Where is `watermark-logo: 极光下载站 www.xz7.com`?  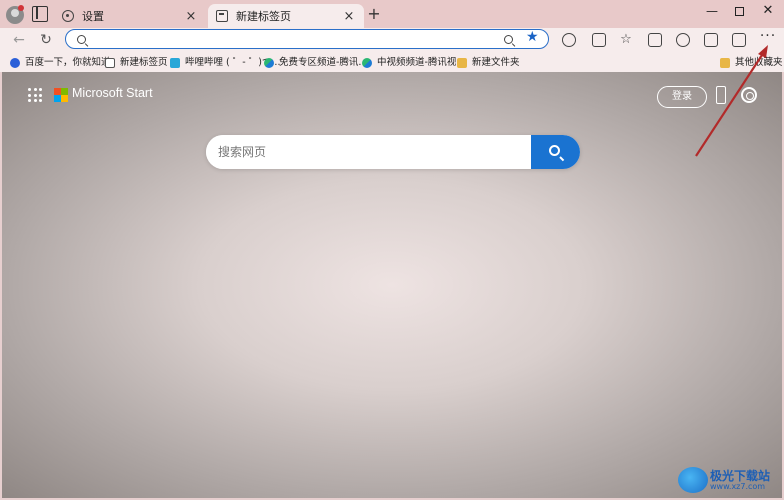 watermark-logo: 极光下载站 www.xz7.com is located at coordinates (730, 481).